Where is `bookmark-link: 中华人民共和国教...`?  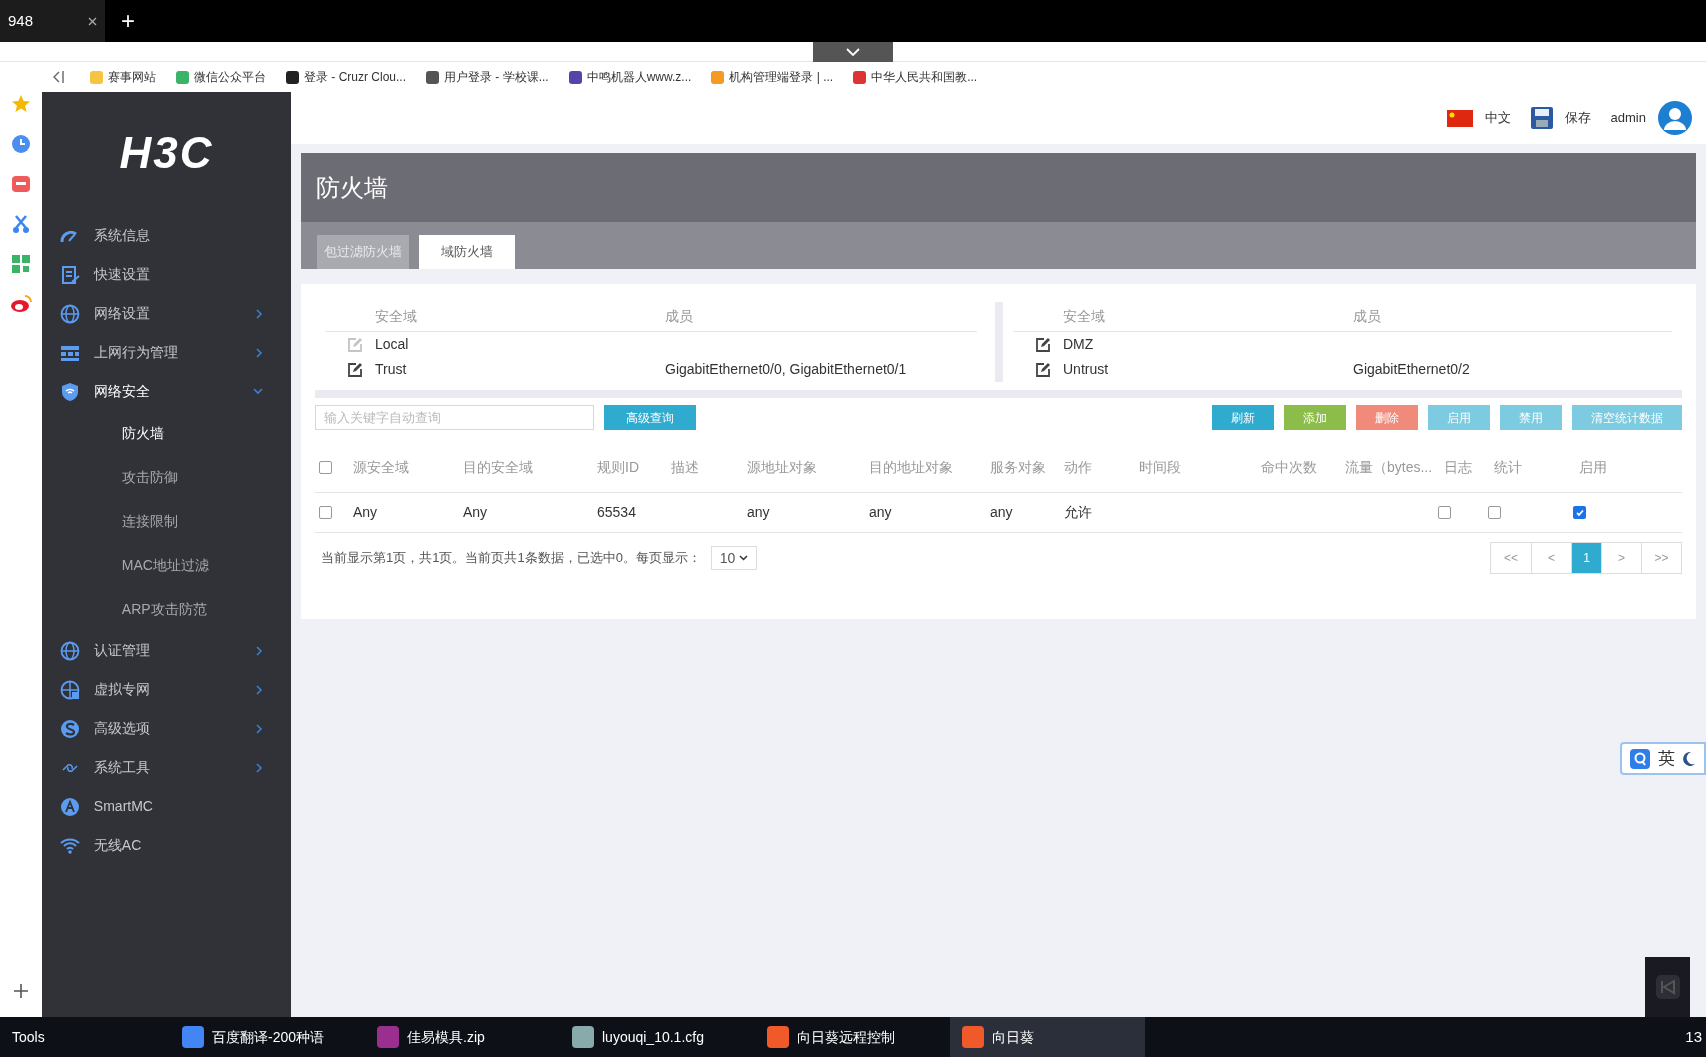 bookmark-link: 中华人民共和国教... is located at coordinates (924, 77).